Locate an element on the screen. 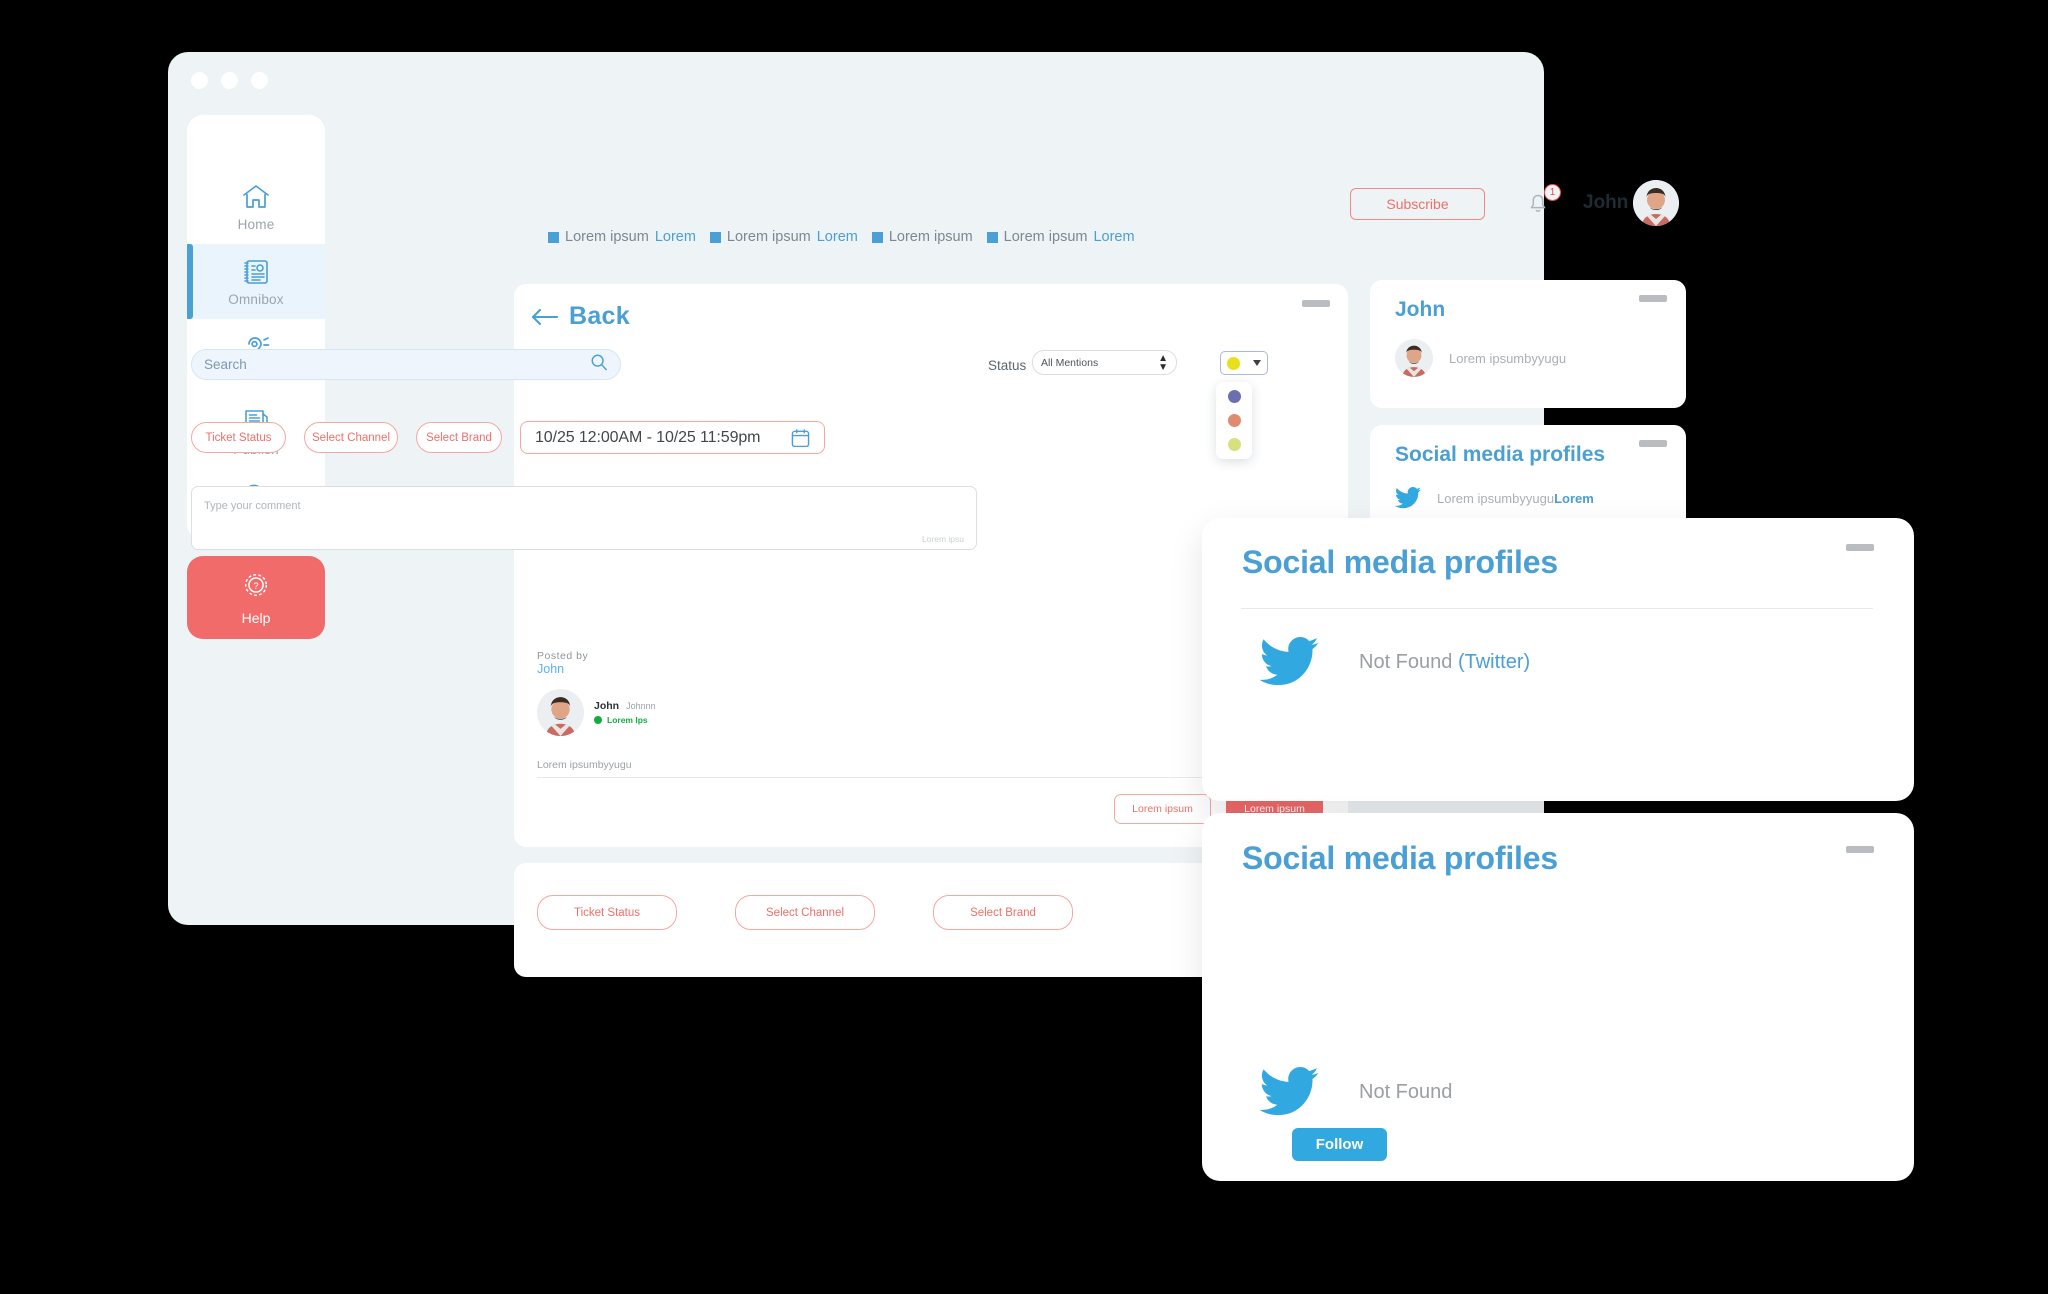 Image resolution: width=2048 pixels, height=1294 pixels. help-badge-icon: ? is located at coordinates (256, 587).